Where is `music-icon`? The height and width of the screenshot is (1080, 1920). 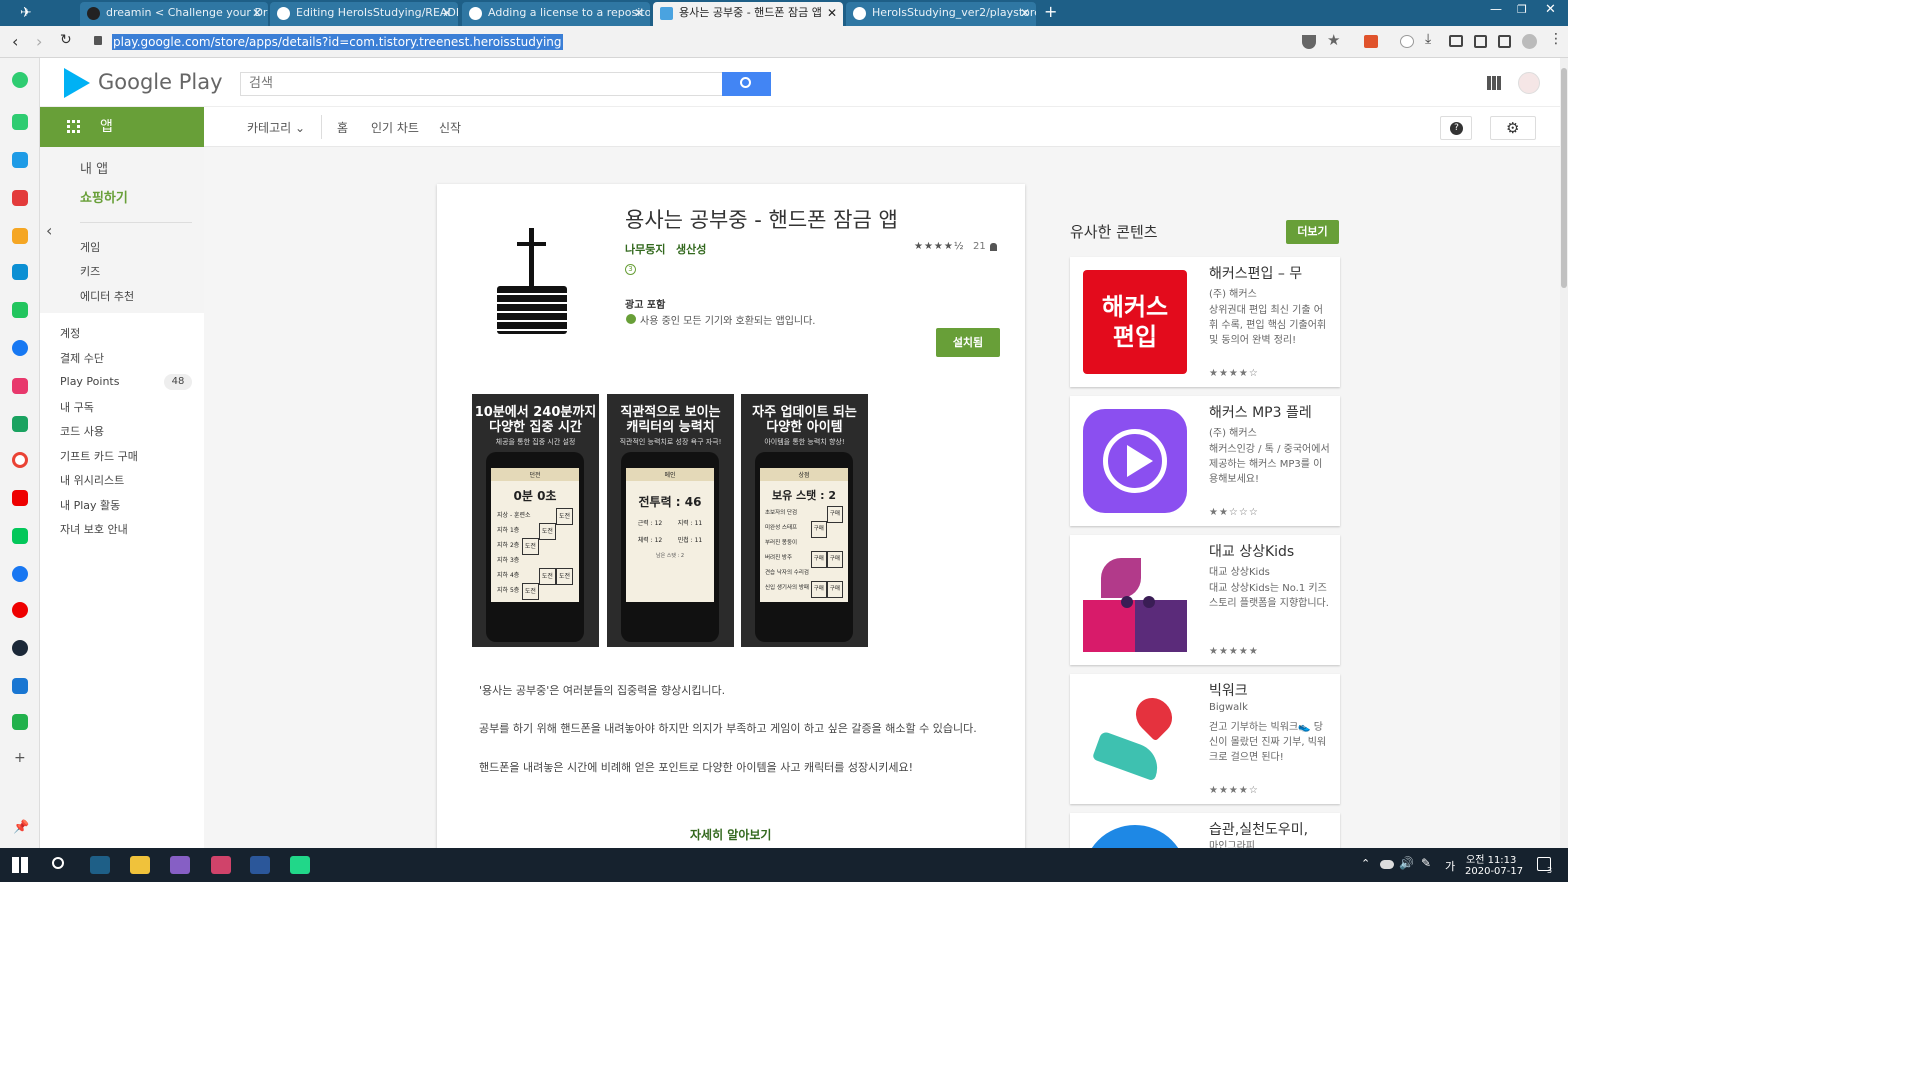 music-icon is located at coordinates (20, 610).